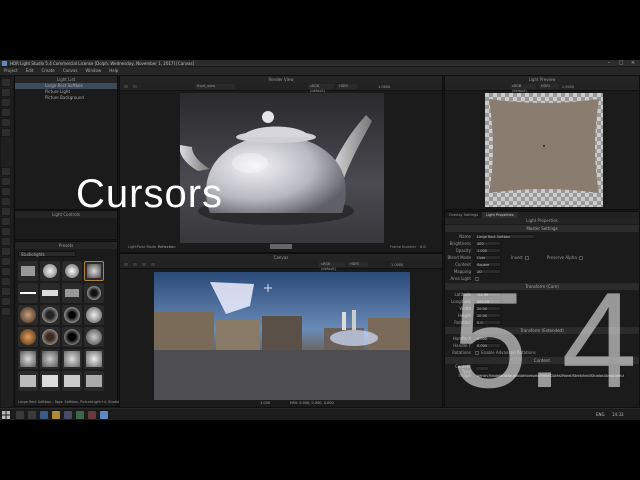 This screenshot has height=480, width=640. What do you see at coordinates (113, 71) in the screenshot?
I see `menu-help: Help` at bounding box center [113, 71].